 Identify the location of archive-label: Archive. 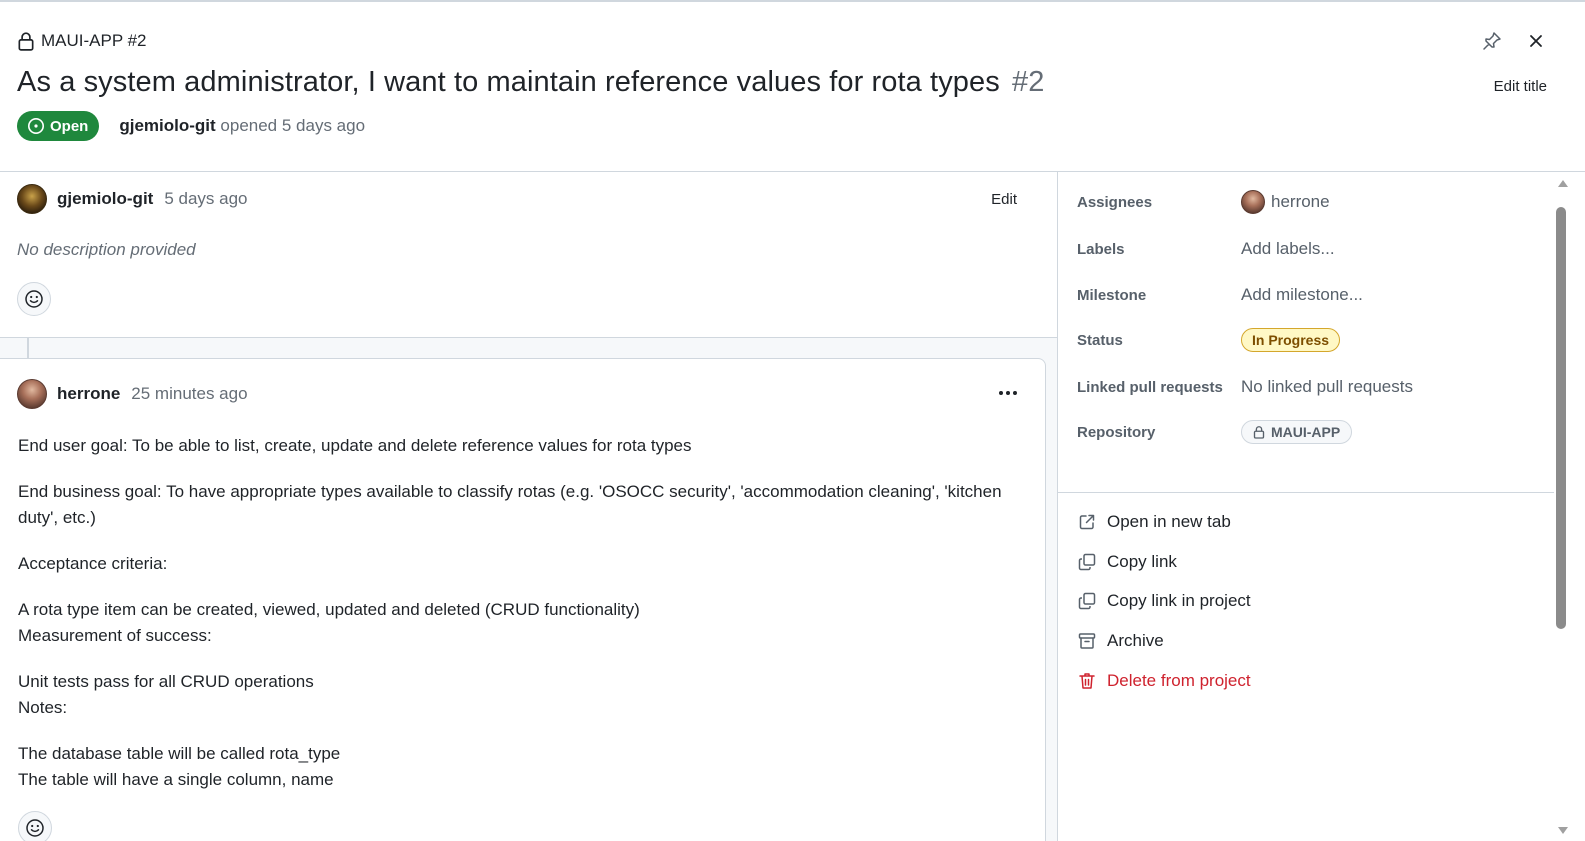
(1135, 640).